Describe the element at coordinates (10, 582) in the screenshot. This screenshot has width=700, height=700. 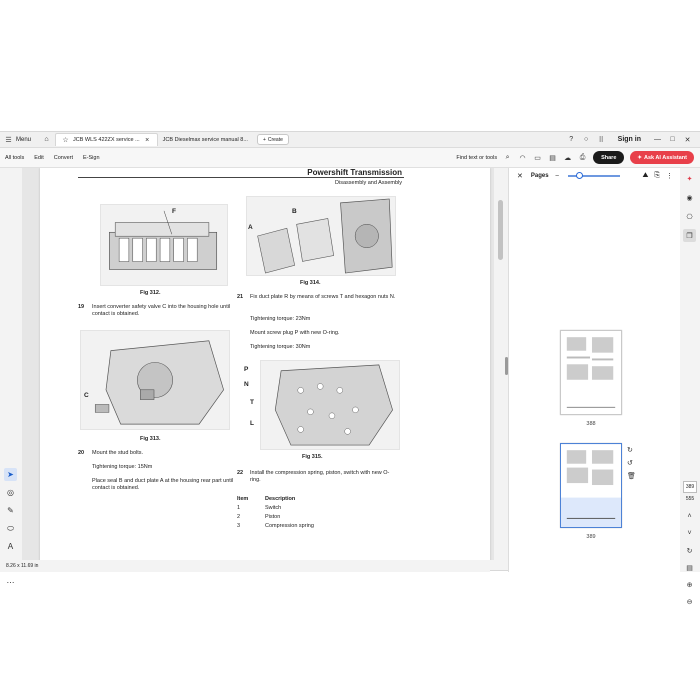
I see `more-tools-icon: ⋯` at that location.